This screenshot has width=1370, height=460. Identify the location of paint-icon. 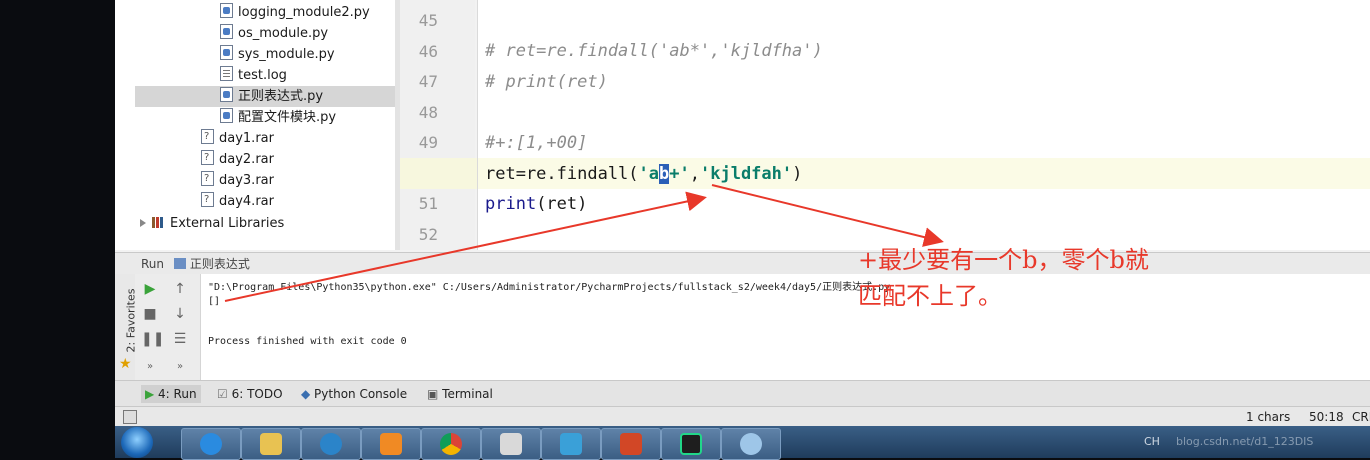
(751, 444).